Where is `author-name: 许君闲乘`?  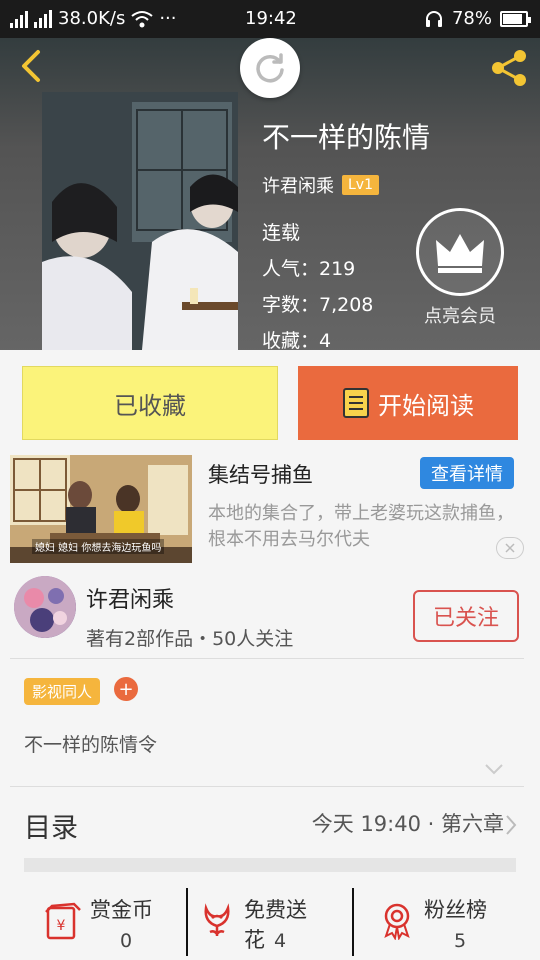 author-name: 许君闲乘 is located at coordinates (130, 598).